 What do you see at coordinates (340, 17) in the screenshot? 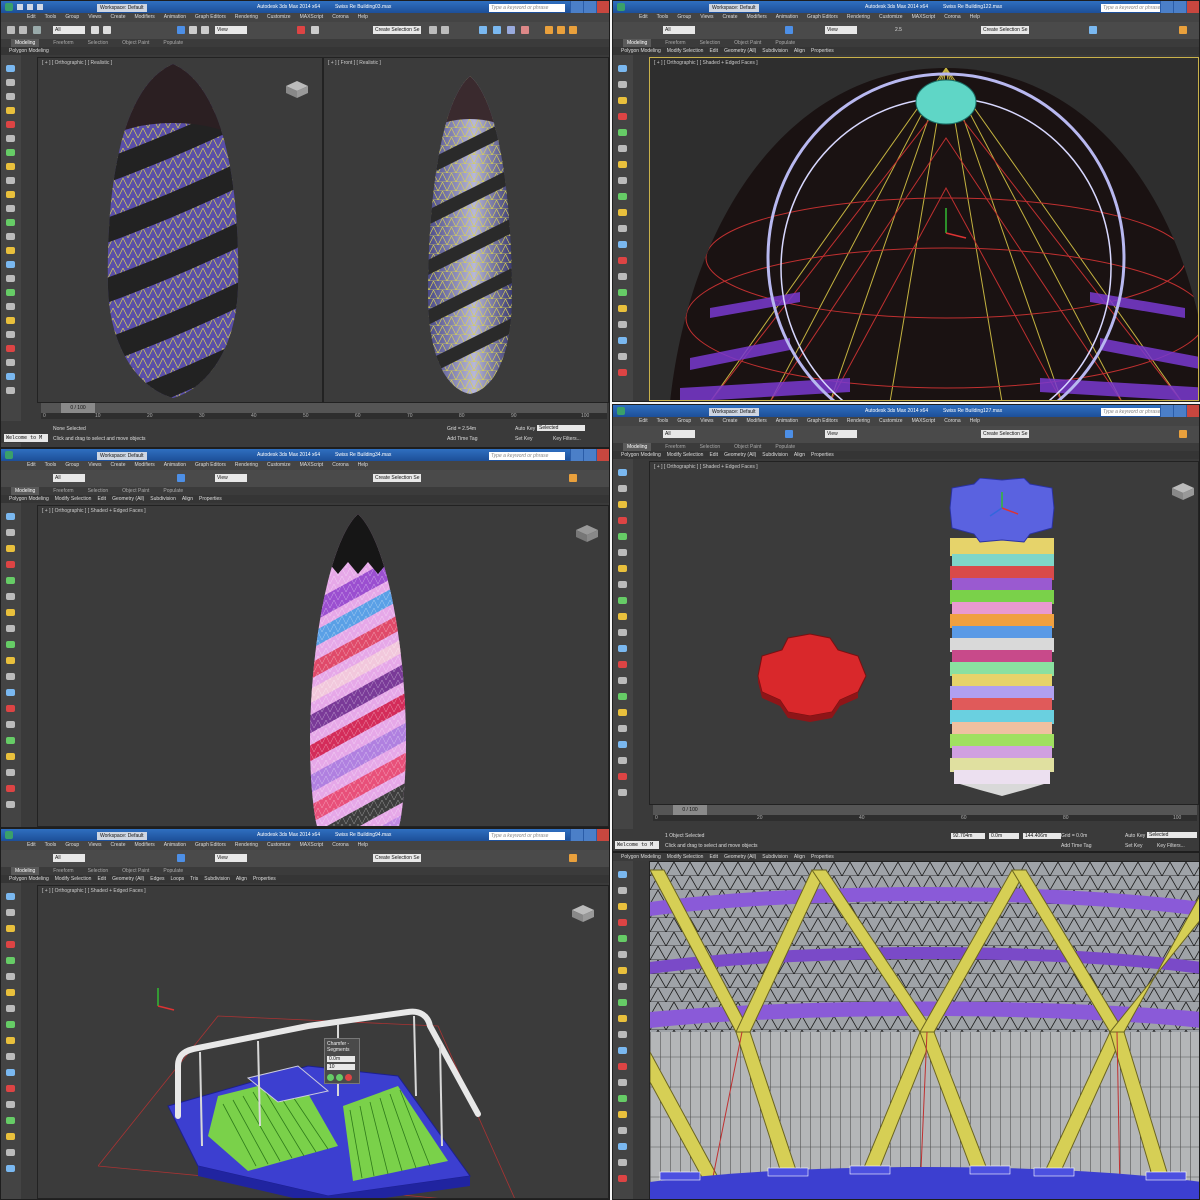
I see `menu-item-corona: Corona` at bounding box center [340, 17].